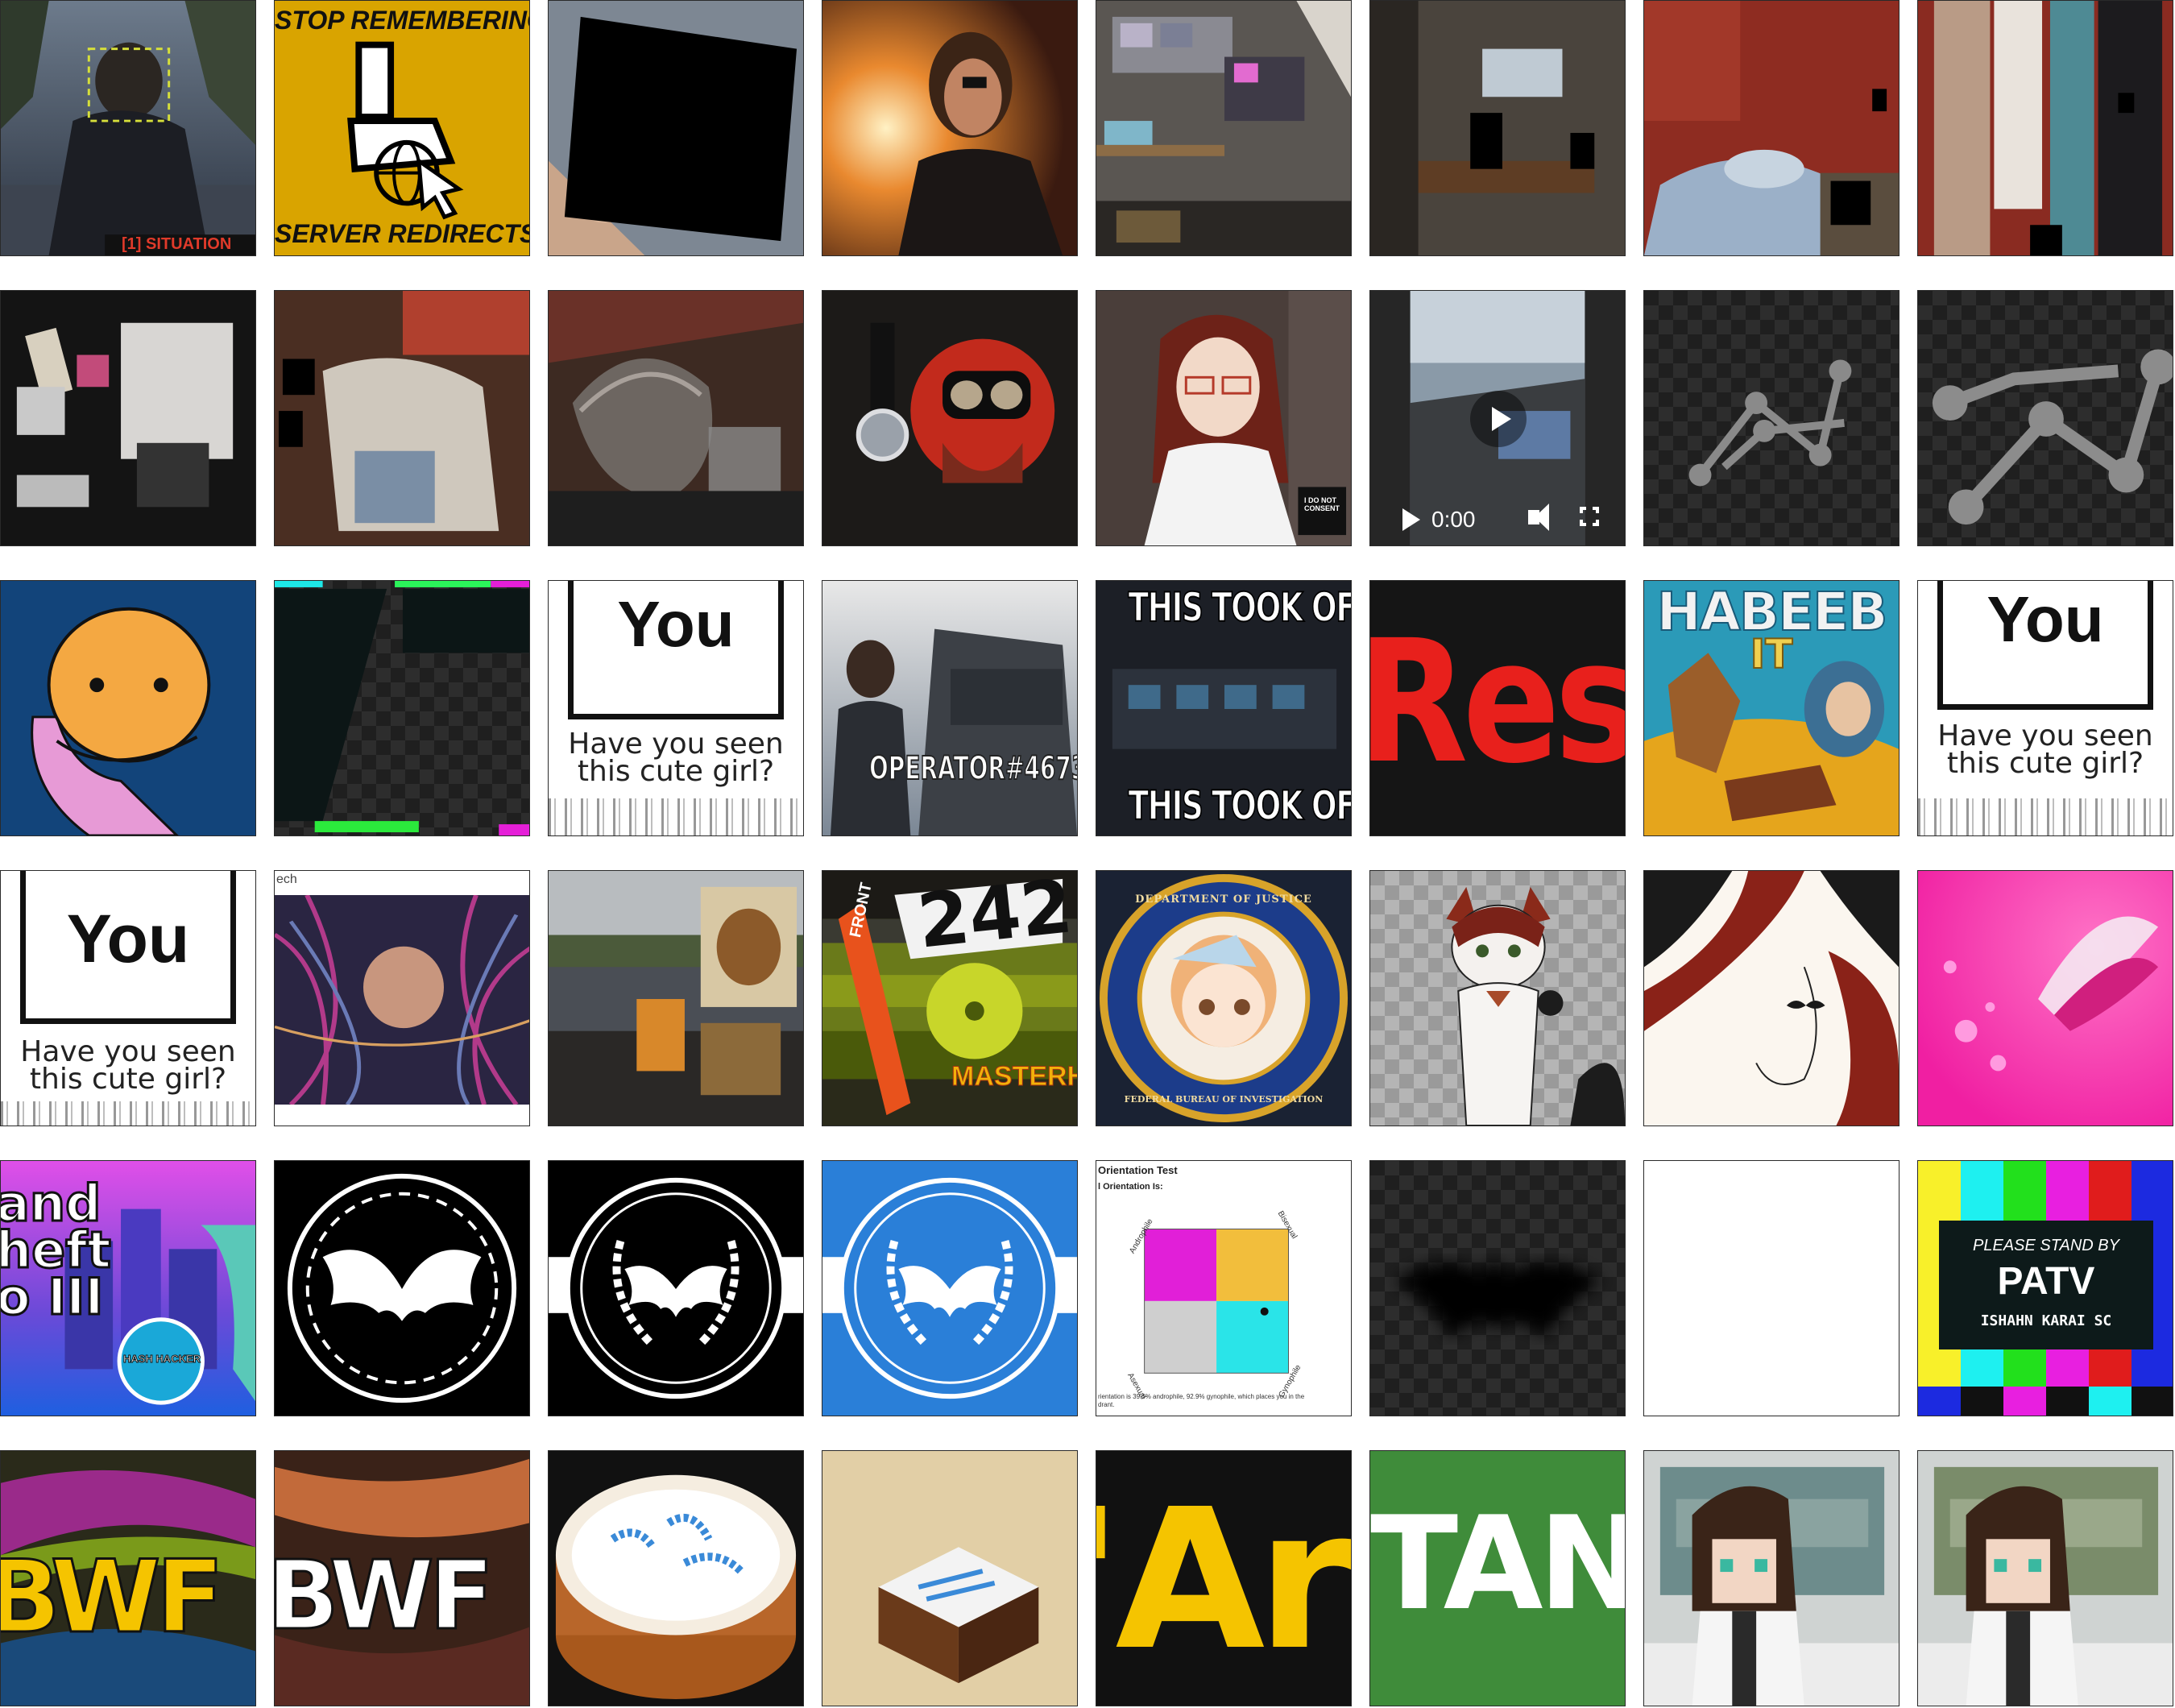 Image resolution: width=2175 pixels, height=1708 pixels. What do you see at coordinates (2052, 437) in the screenshot?
I see `broken-graph-icon` at bounding box center [2052, 437].